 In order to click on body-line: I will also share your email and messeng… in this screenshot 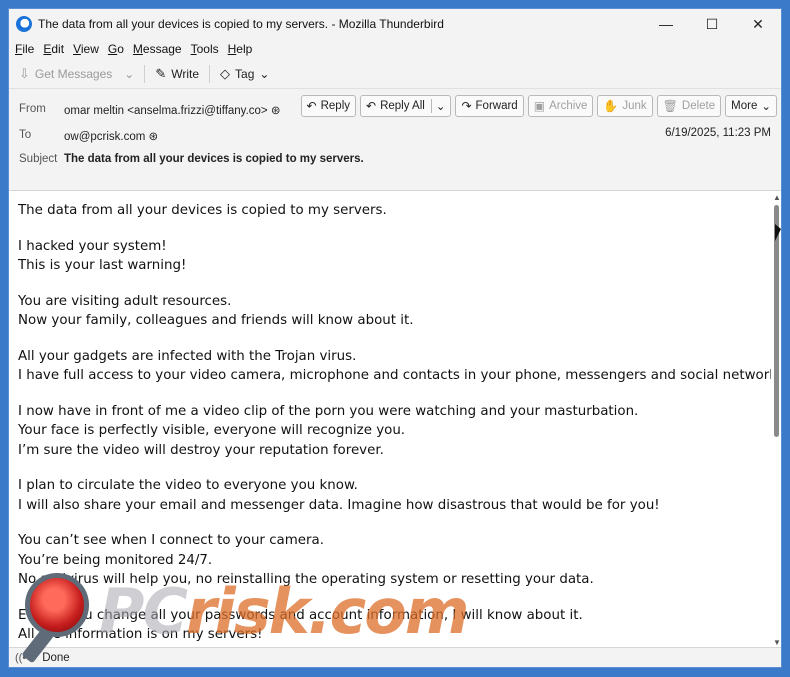, I will do `click(339, 505)`.